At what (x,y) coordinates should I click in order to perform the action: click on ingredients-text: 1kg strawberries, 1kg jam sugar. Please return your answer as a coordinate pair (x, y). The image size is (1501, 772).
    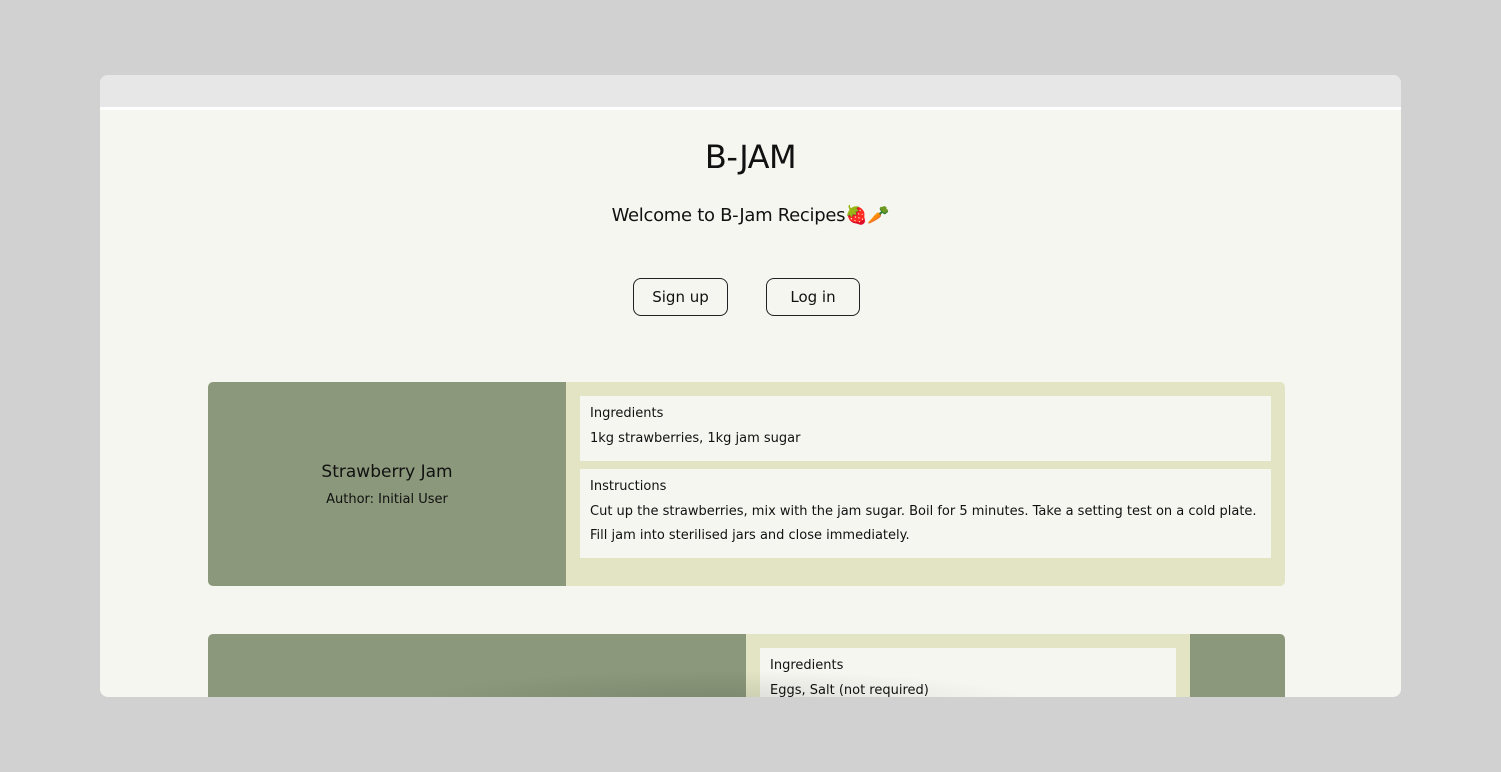
    Looking at the image, I should click on (695, 438).